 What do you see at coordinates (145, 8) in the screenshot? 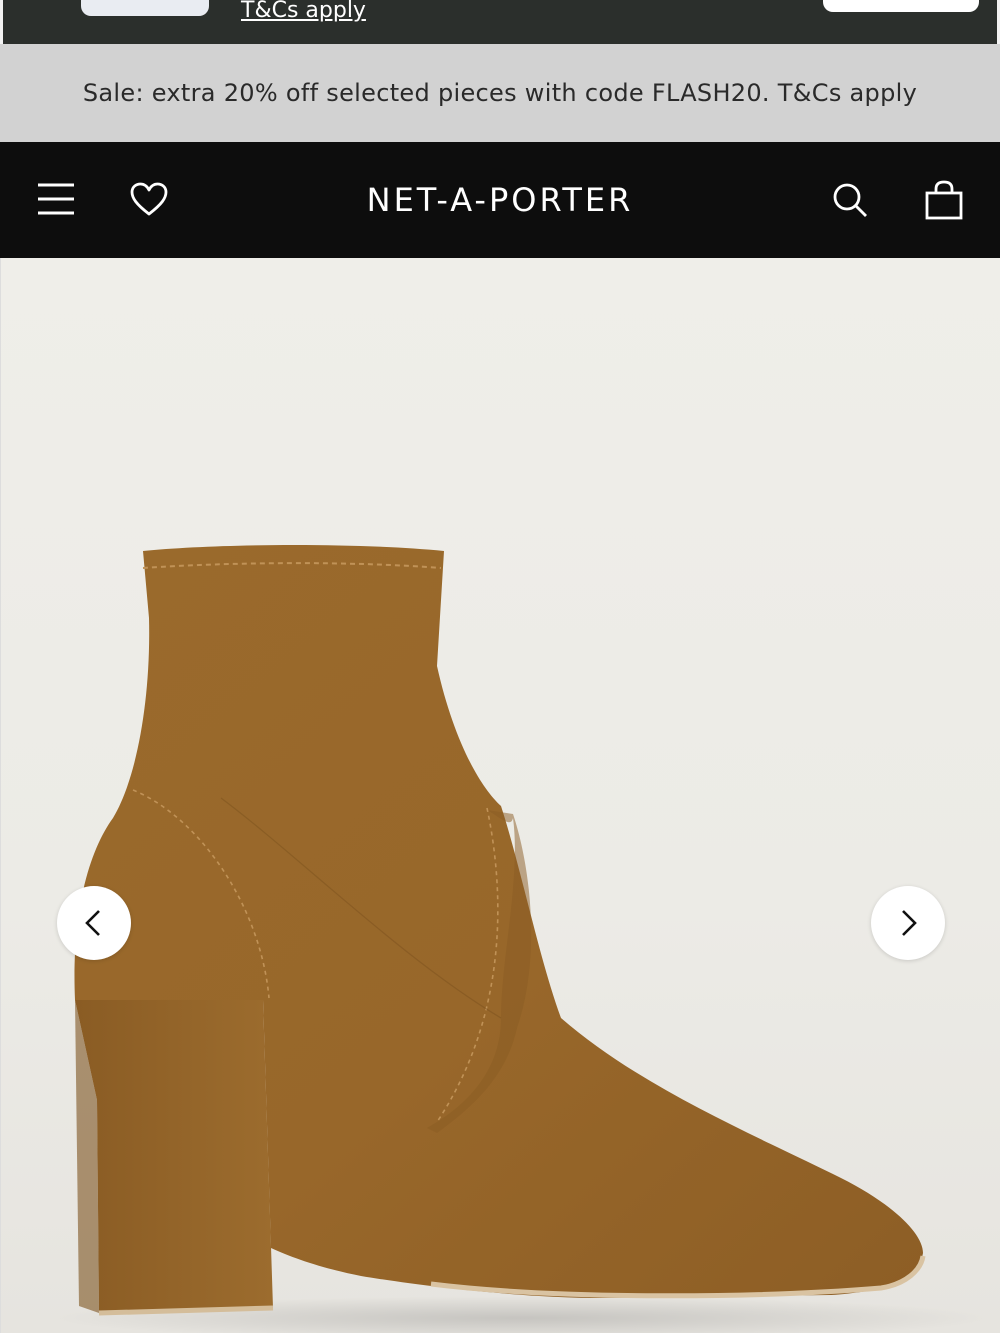
I see `promo-banner-button-left` at bounding box center [145, 8].